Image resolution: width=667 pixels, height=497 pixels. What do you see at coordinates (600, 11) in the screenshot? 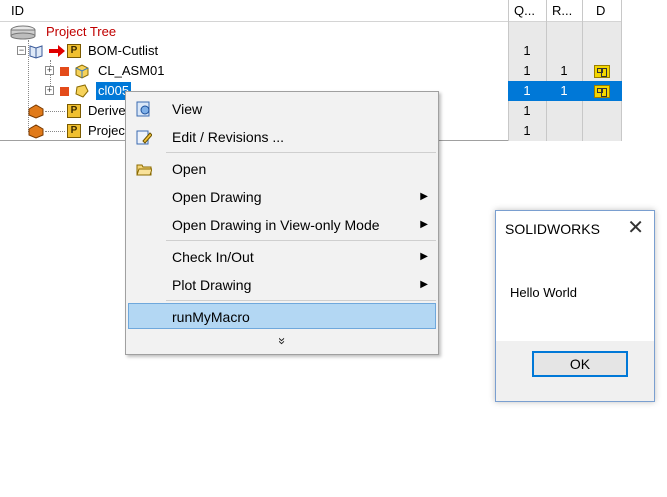
I see `column-header-d: D` at bounding box center [600, 11].